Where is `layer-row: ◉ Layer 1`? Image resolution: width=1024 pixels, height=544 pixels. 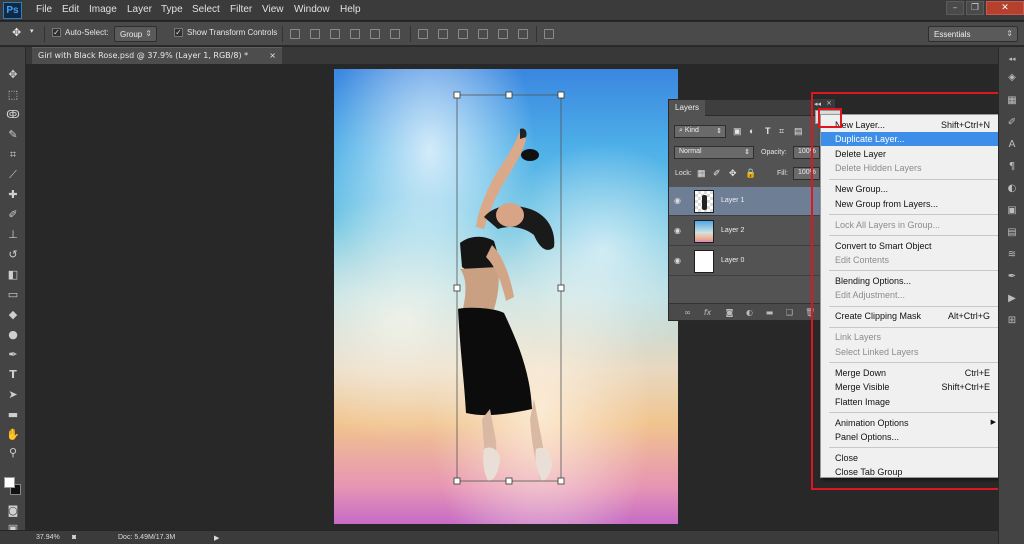 layer-row: ◉ Layer 1 is located at coordinates (744, 201).